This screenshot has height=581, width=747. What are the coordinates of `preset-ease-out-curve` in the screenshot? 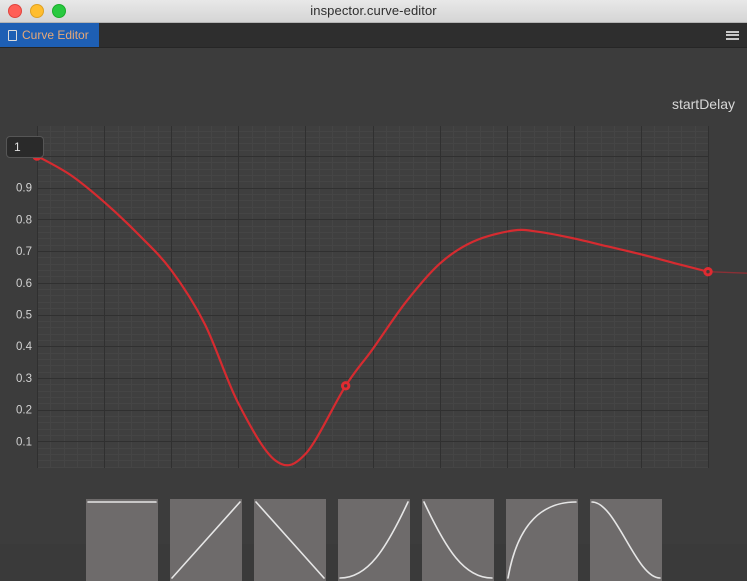 It's located at (458, 540).